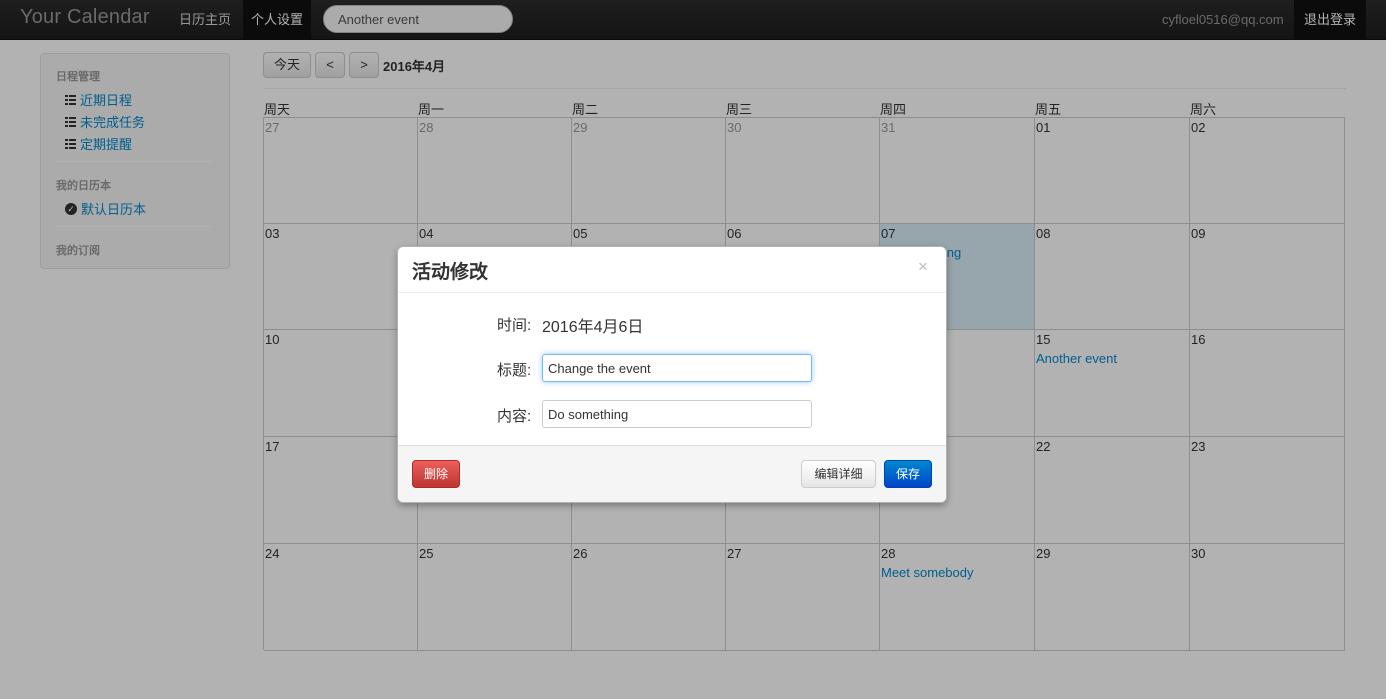 This screenshot has width=1386, height=699. What do you see at coordinates (436, 474) in the screenshot?
I see `delete-button: 删除` at bounding box center [436, 474].